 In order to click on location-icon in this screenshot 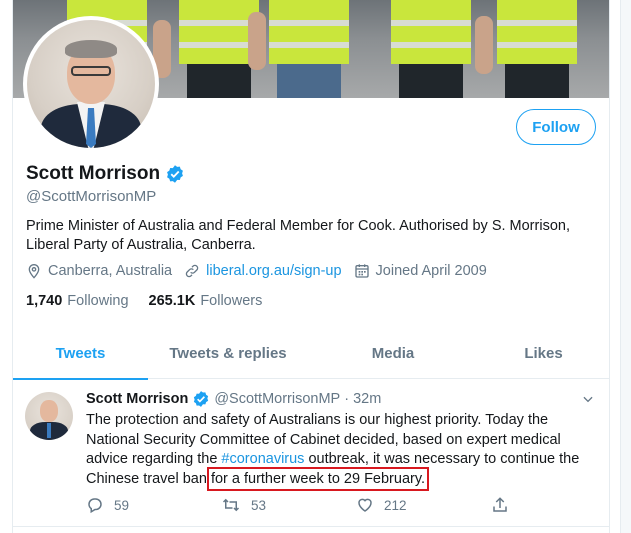, I will do `click(34, 271)`.